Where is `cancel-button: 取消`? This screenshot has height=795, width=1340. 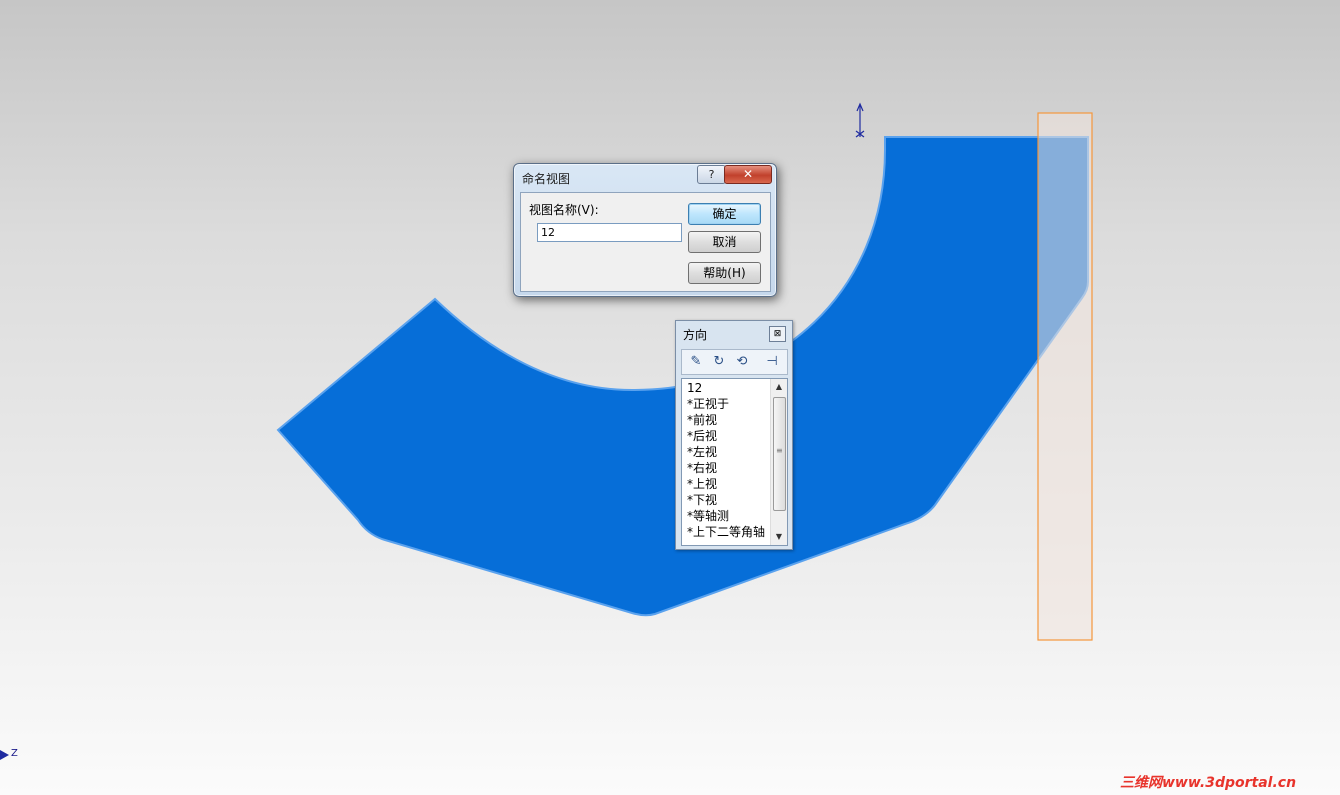
cancel-button: 取消 is located at coordinates (724, 242).